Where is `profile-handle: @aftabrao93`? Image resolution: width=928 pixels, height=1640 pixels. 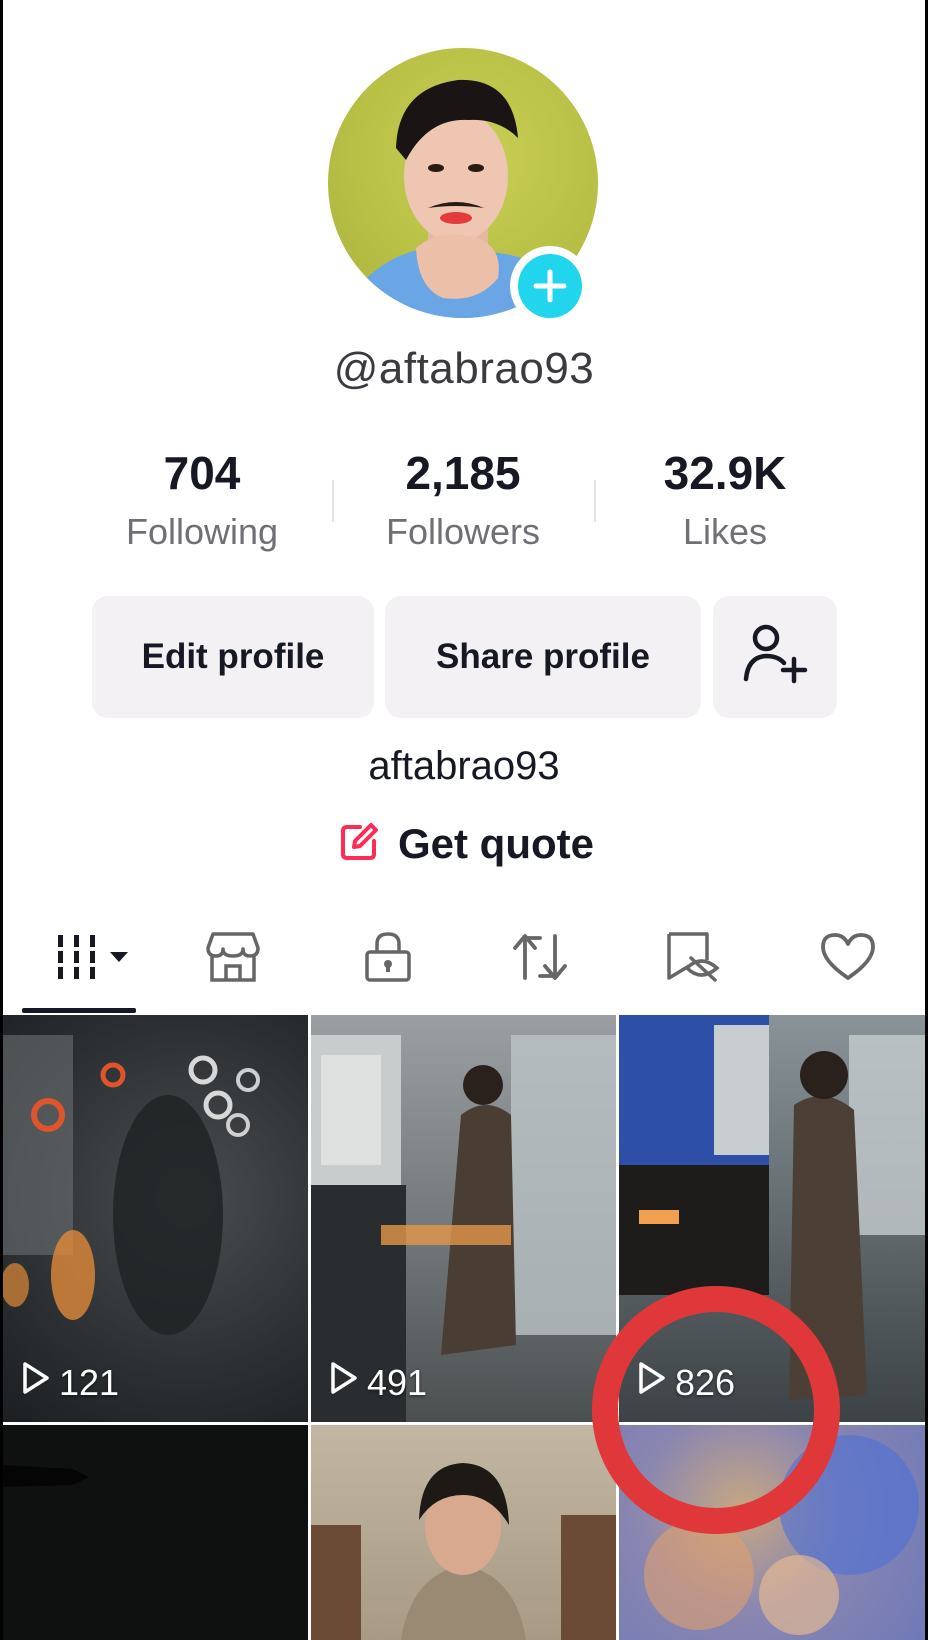 profile-handle: @aftabrao93 is located at coordinates (464, 368).